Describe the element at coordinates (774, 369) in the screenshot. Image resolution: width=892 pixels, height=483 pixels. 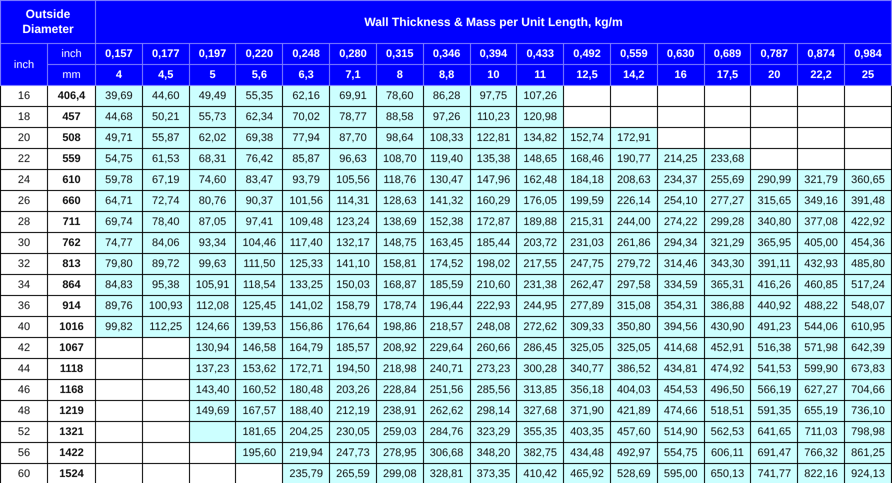
I see `table-cell: 541,53` at that location.